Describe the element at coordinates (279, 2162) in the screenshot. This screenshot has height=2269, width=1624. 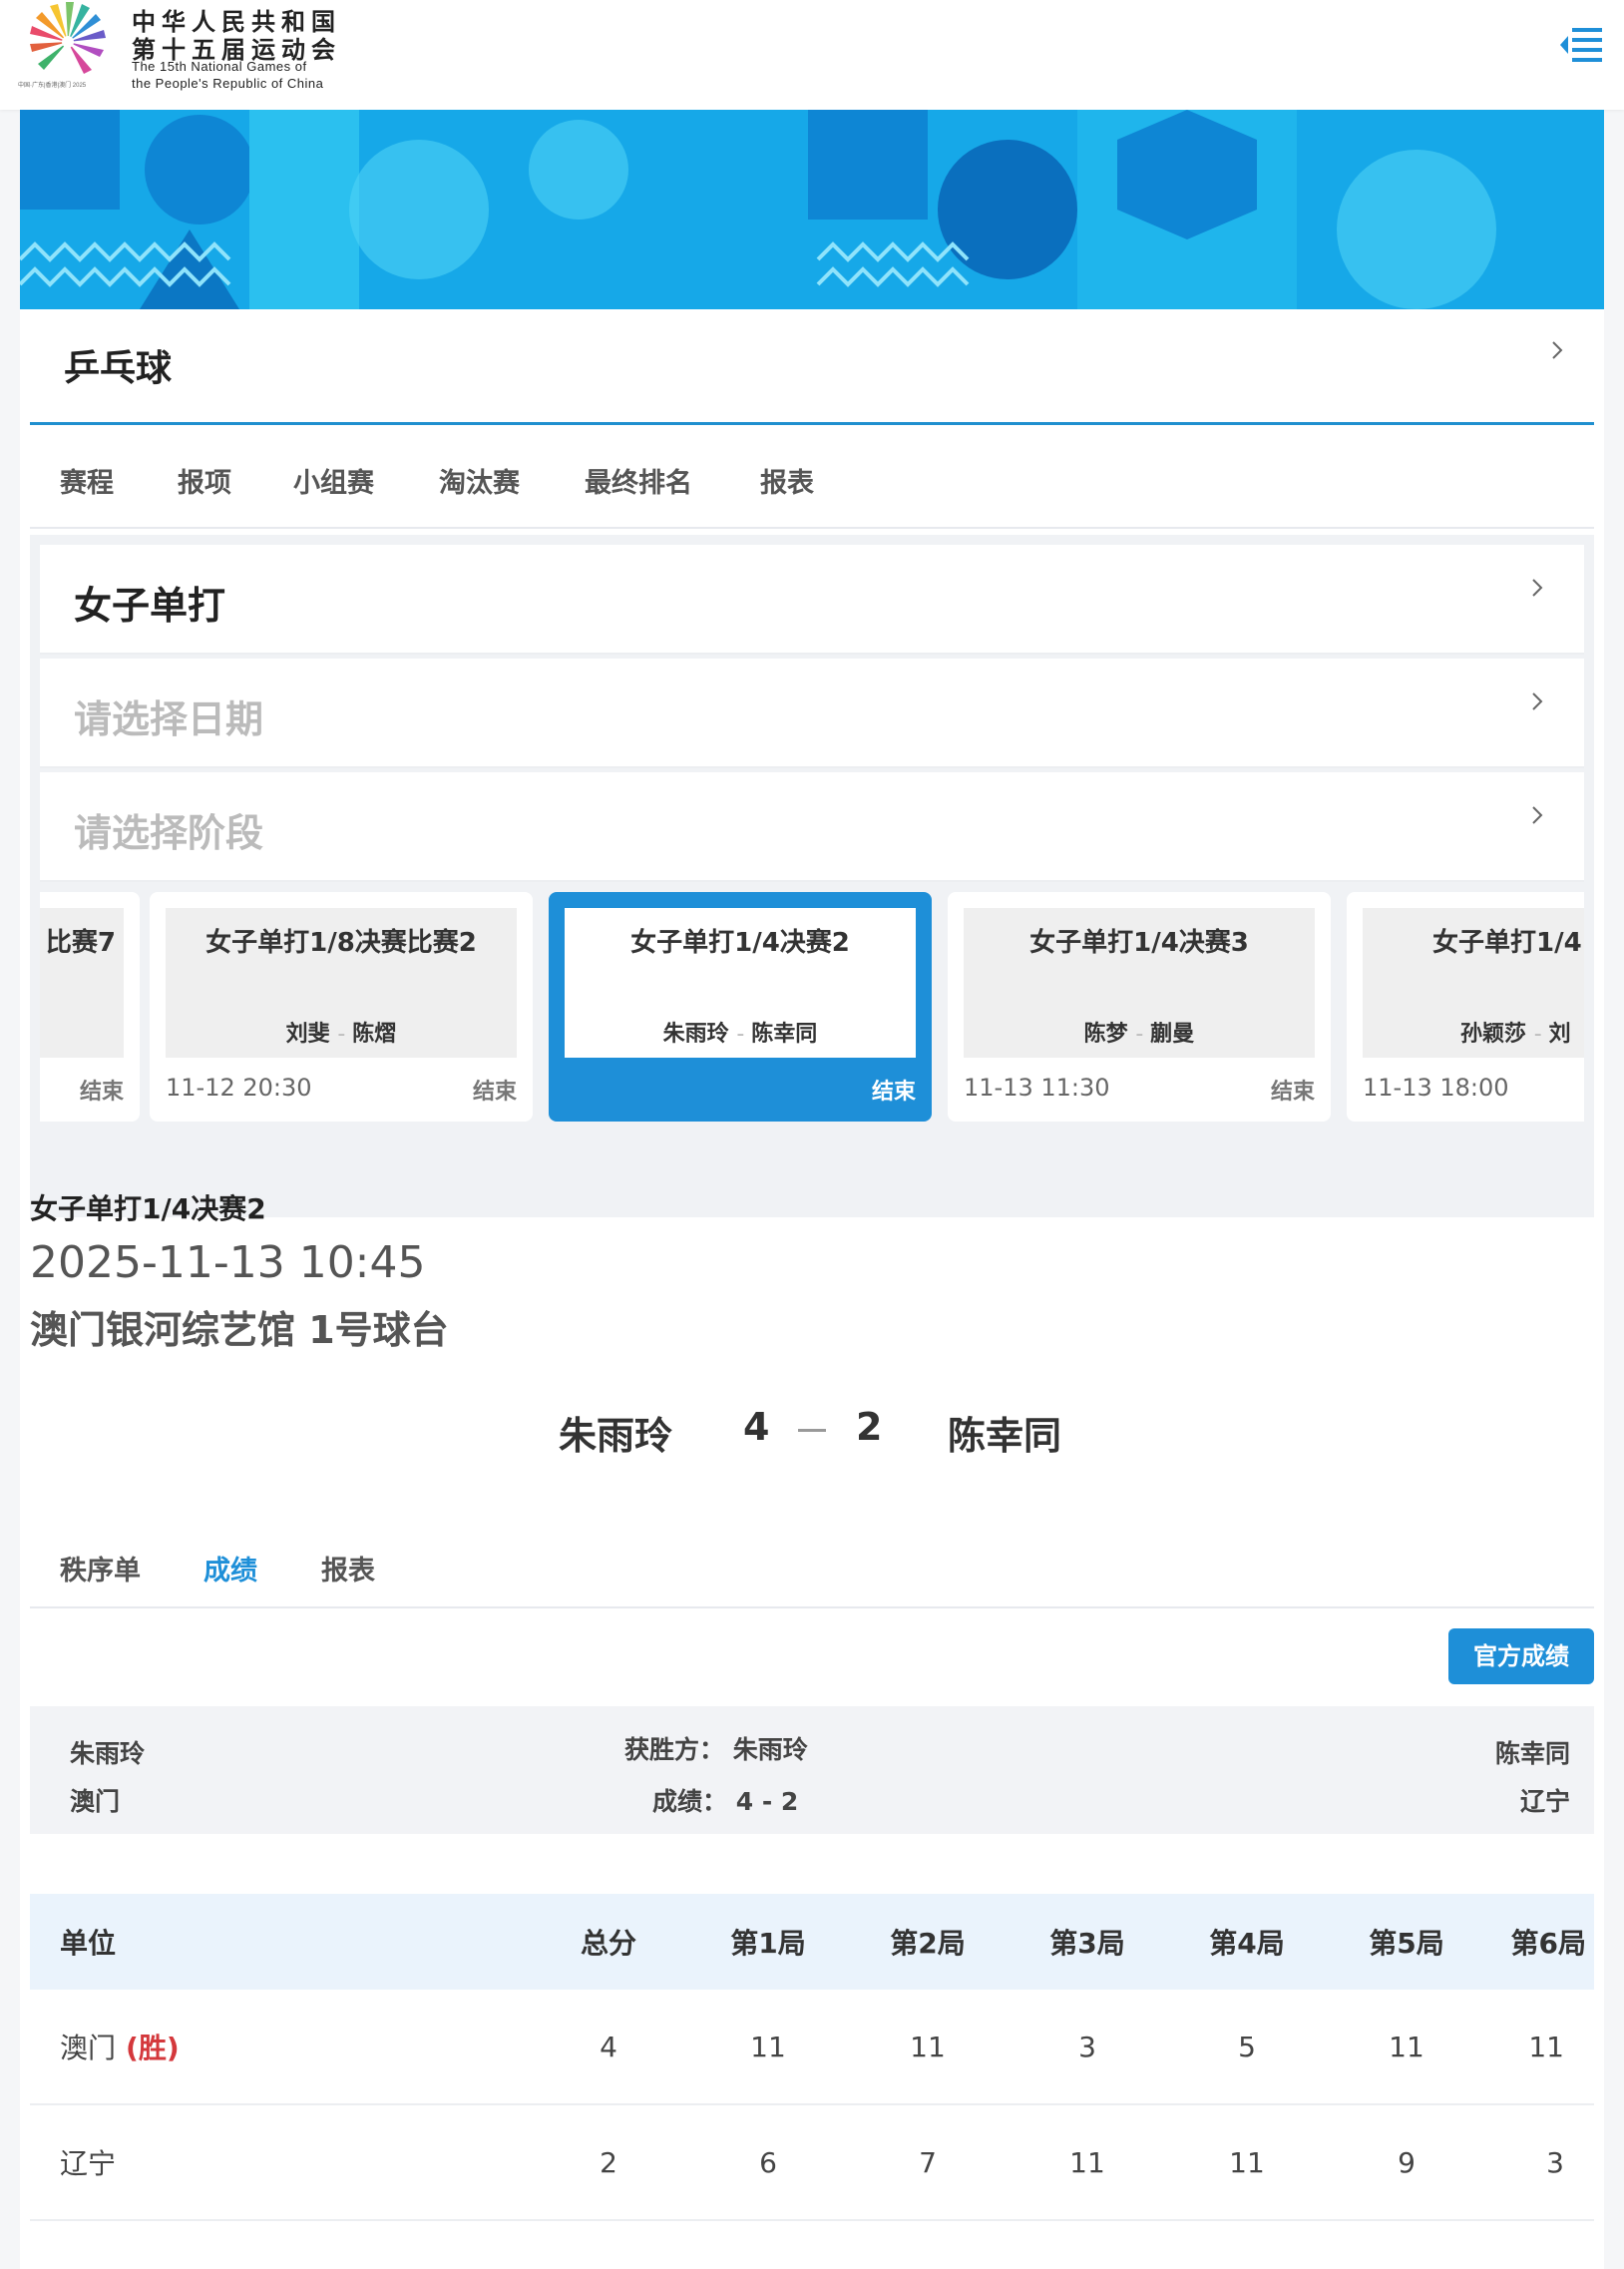
I see `row-unit: 辽宁` at that location.